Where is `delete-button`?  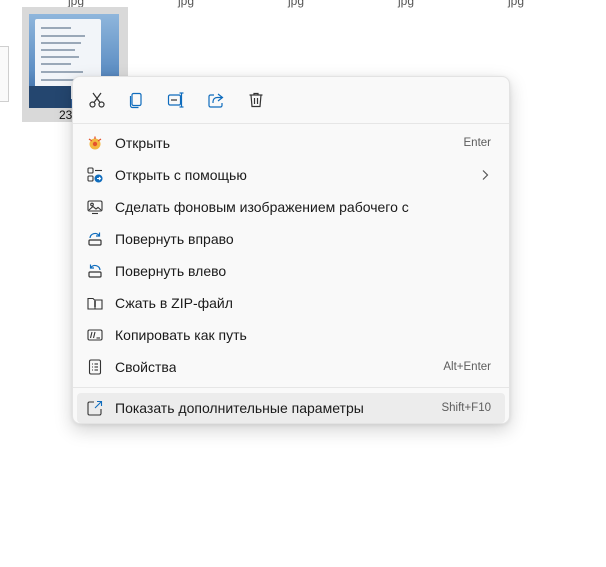 delete-button is located at coordinates (256, 100).